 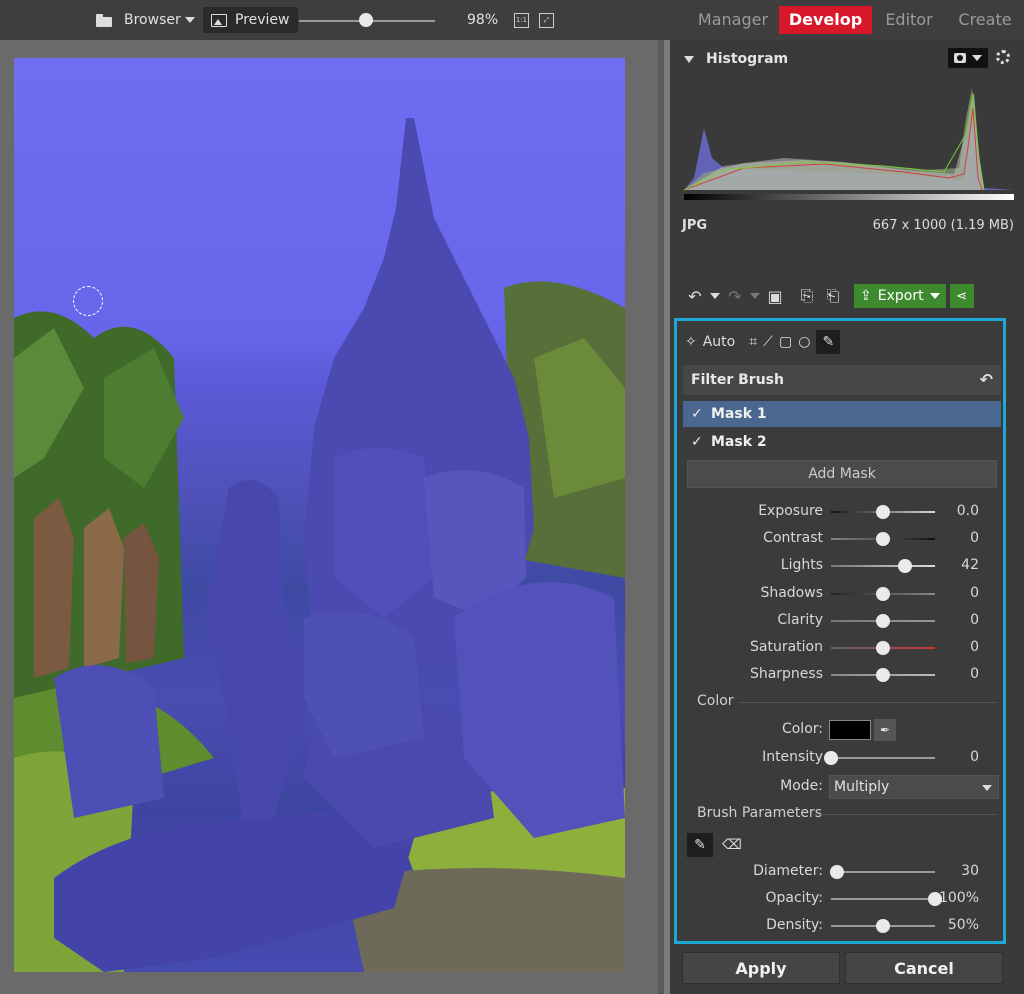 I want to click on paste-settings-icon: ⎗, so click(x=833, y=296).